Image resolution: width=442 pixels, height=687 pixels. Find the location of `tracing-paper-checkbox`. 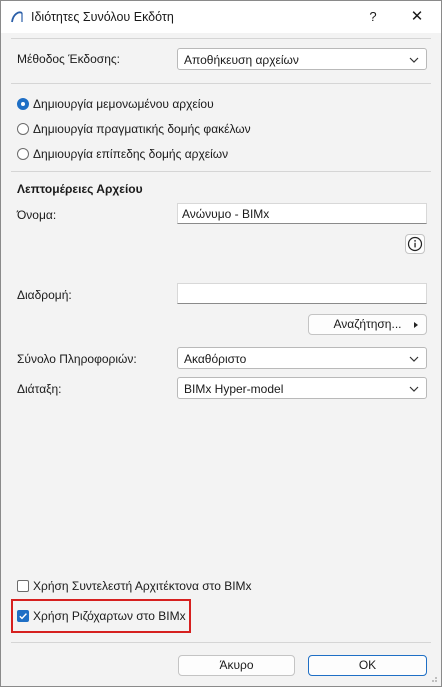

tracing-paper-checkbox is located at coordinates (23, 616).